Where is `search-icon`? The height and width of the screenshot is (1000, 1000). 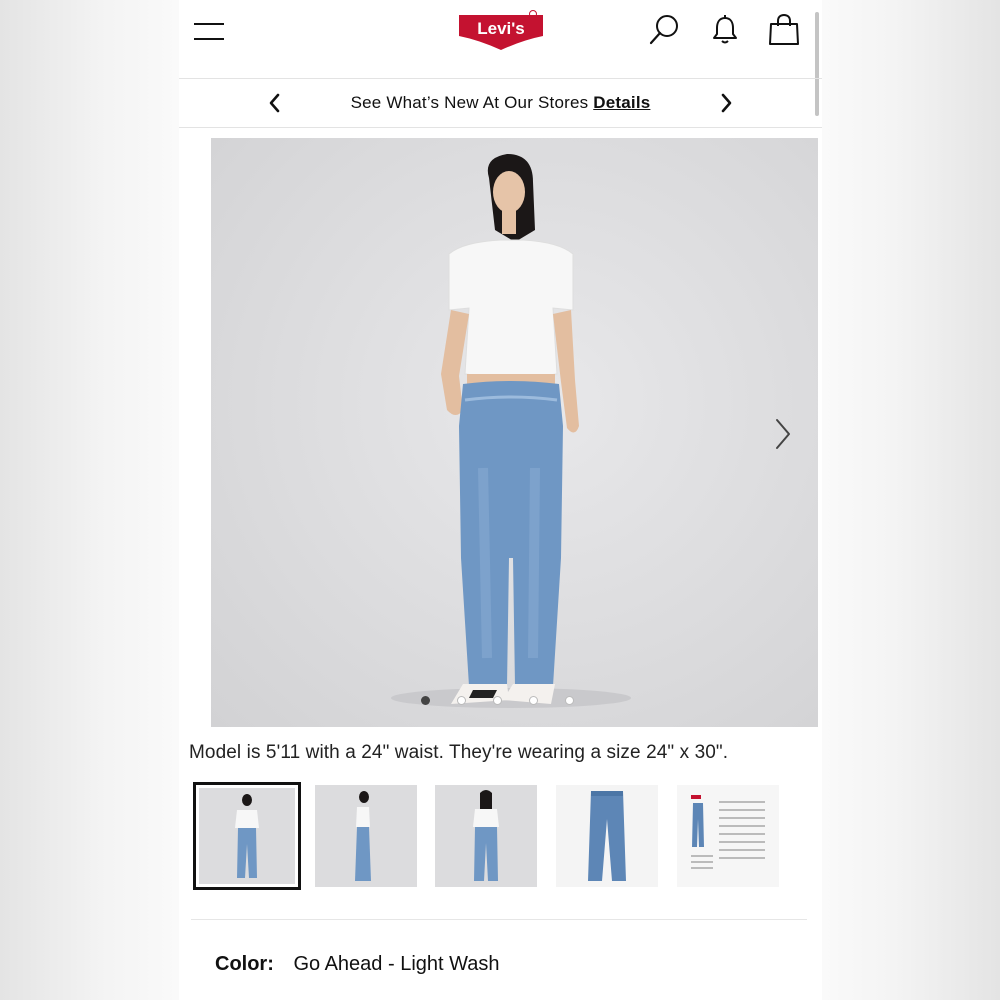
search-icon is located at coordinates (665, 30).